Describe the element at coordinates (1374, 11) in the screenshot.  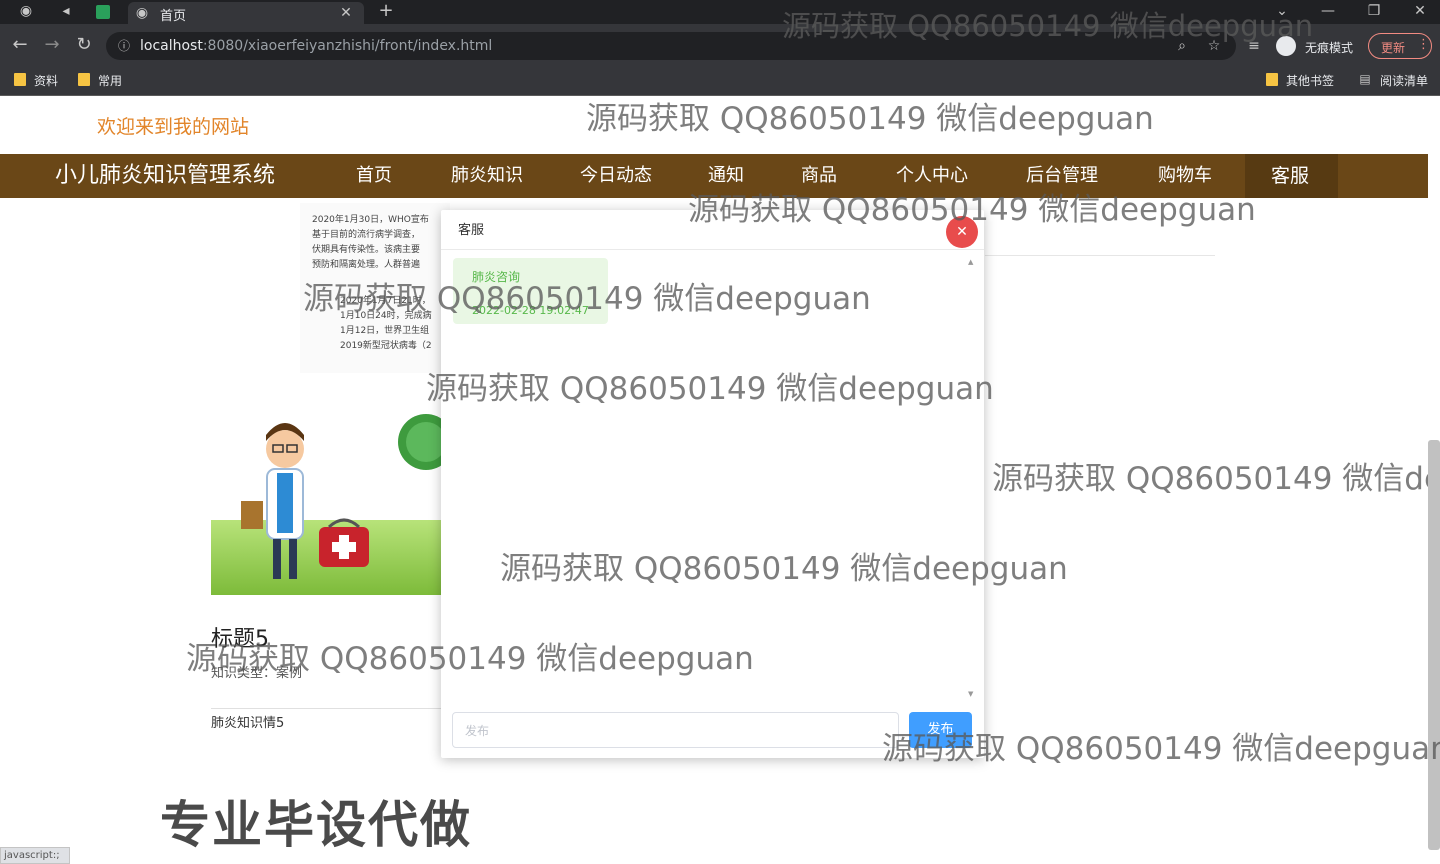
I see `restore-icon: ❐` at that location.